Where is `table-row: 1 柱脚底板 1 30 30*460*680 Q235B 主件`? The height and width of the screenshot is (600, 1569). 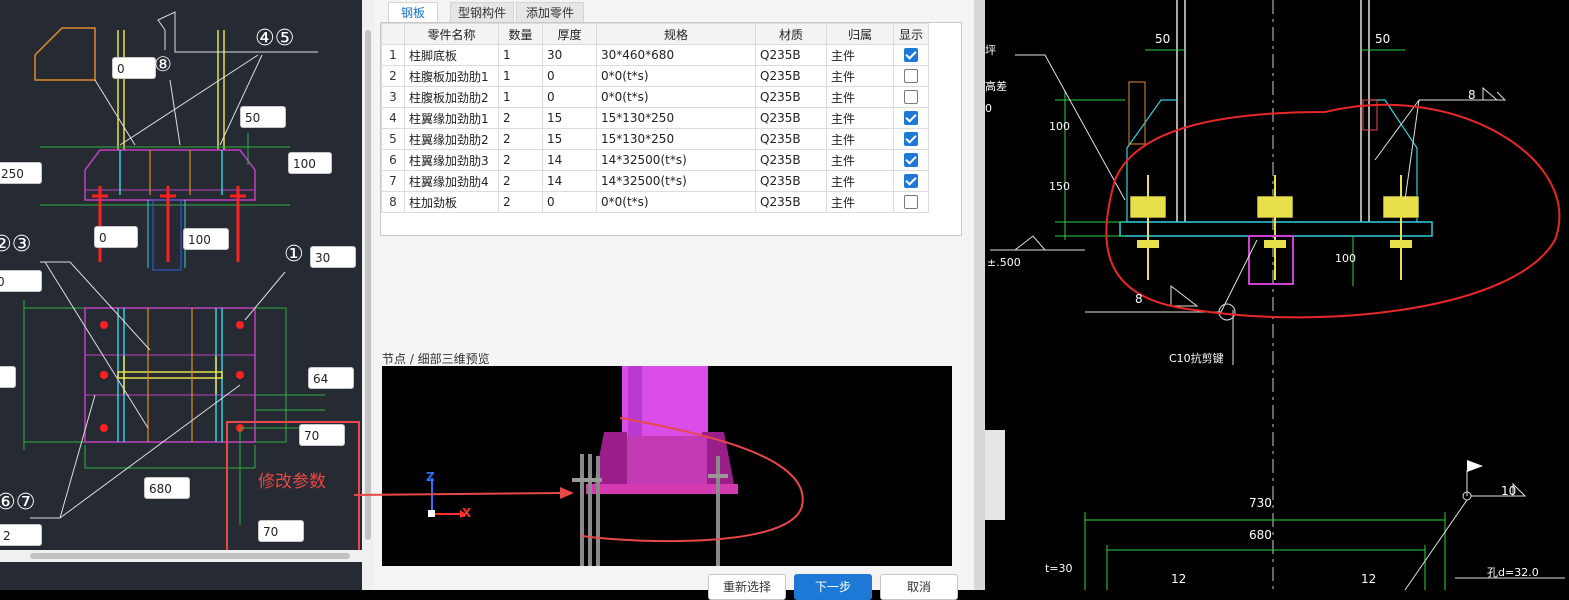 table-row: 1 柱脚底板 1 30 30*460*680 Q235B 主件 is located at coordinates (655, 55).